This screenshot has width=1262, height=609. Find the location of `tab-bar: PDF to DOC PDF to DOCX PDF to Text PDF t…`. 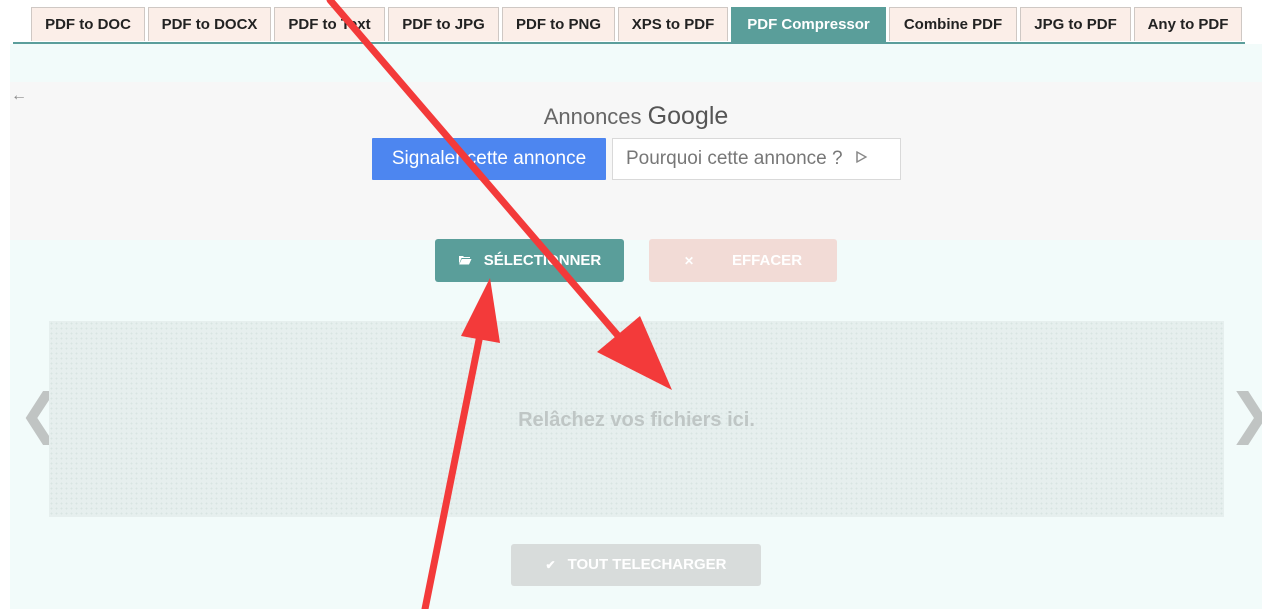

tab-bar: PDF to DOC PDF to DOCX PDF to Text PDF t… is located at coordinates (631, 22).